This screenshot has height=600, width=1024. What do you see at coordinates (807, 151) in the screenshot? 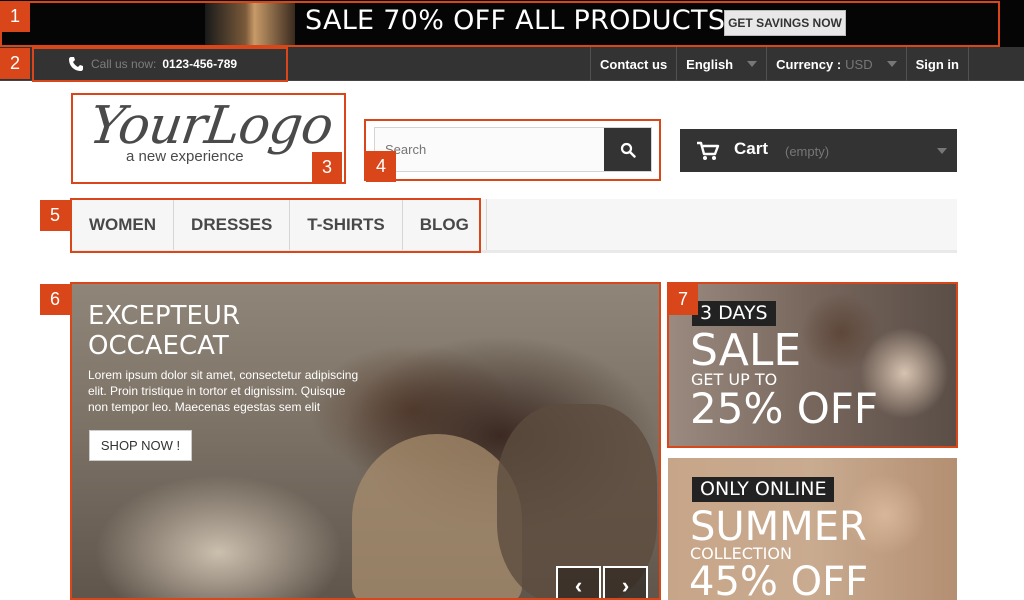
I see `cart-status: (empty)` at bounding box center [807, 151].